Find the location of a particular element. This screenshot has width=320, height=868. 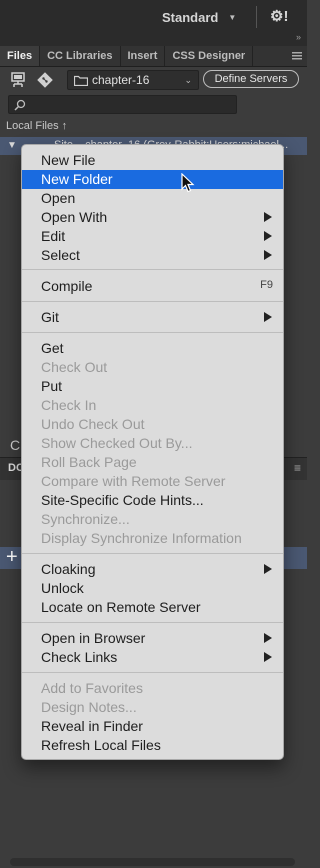

chevron-down-icon: ⌄ is located at coordinates (188, 79).